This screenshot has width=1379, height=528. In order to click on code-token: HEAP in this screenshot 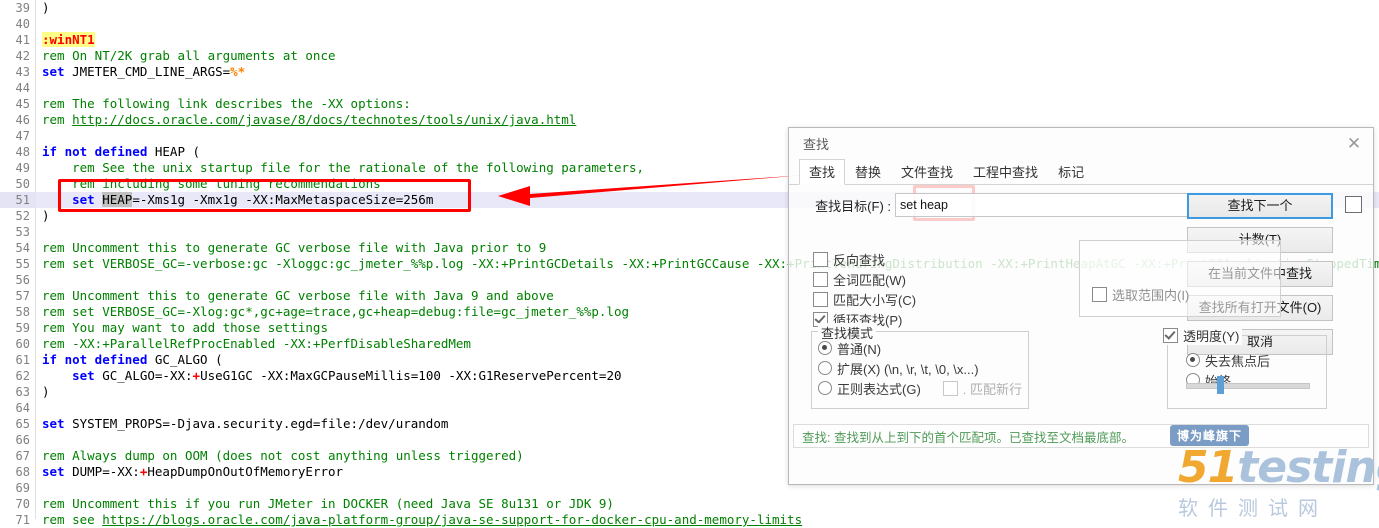, I will do `click(117, 199)`.